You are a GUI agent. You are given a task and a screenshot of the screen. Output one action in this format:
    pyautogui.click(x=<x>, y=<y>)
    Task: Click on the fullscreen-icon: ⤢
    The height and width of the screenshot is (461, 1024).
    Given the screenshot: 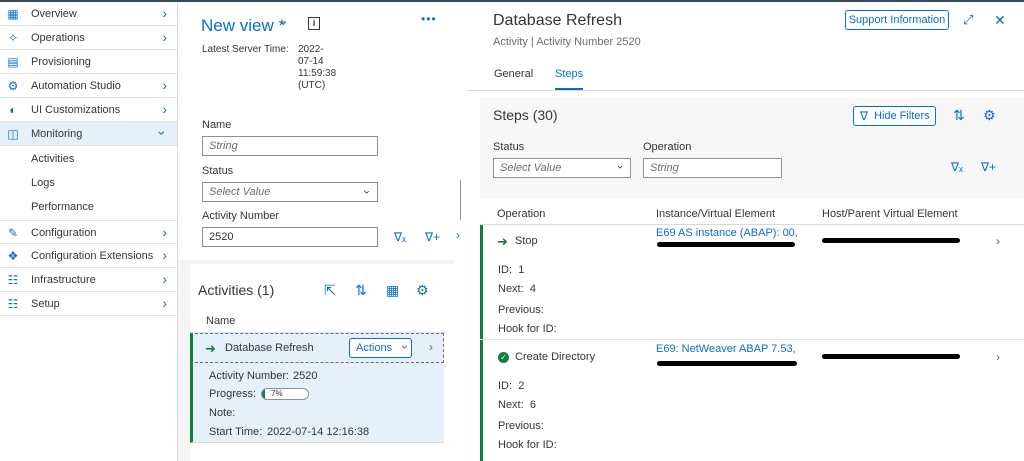 What is the action you would take?
    pyautogui.click(x=968, y=20)
    